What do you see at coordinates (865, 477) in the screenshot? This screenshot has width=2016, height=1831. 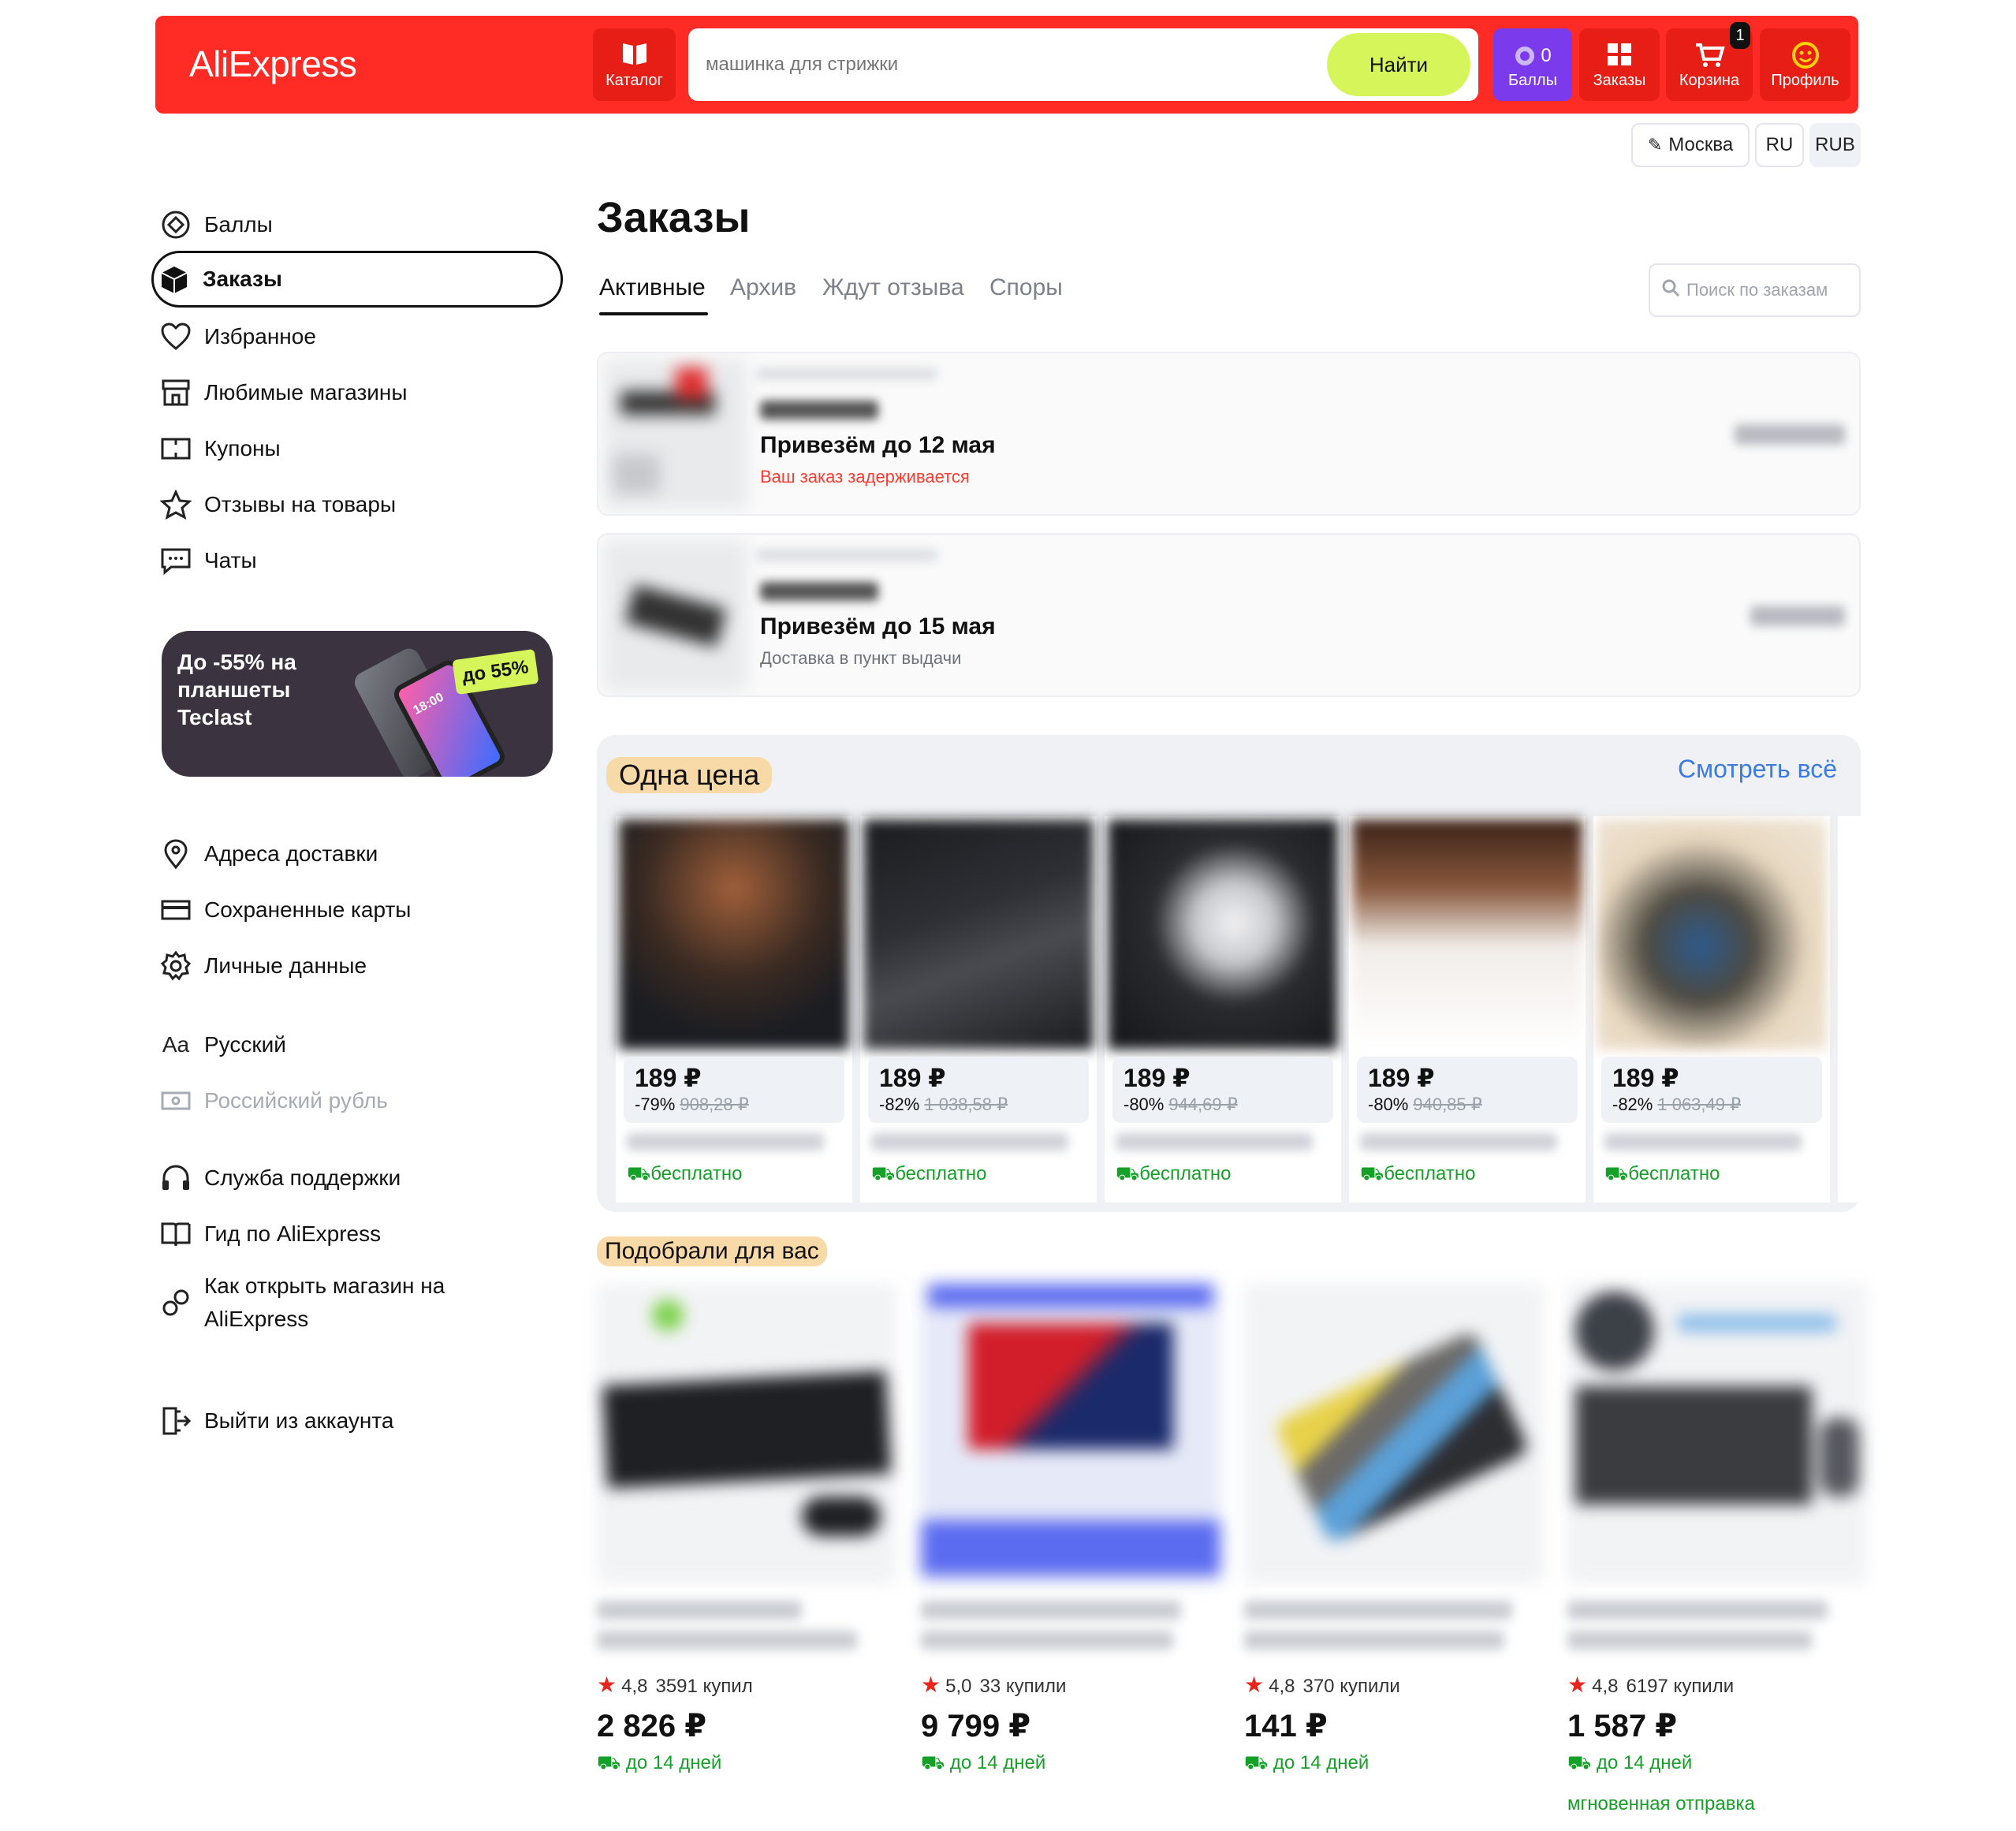 I see `order-status: Ваш заказ задерживается` at bounding box center [865, 477].